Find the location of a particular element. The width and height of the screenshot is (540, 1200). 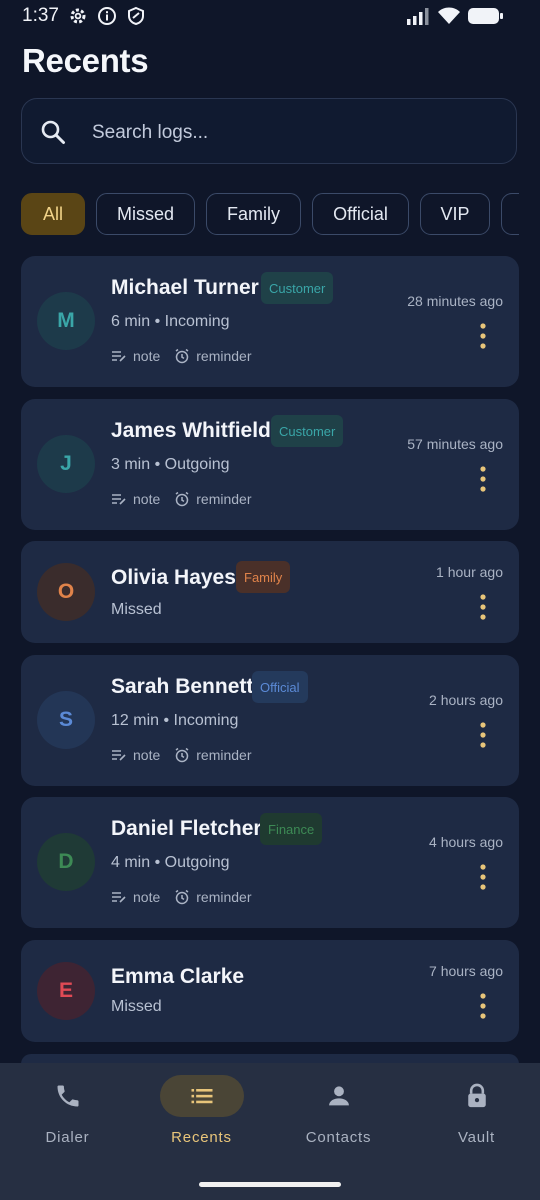

wifi-icon is located at coordinates (449, 15).